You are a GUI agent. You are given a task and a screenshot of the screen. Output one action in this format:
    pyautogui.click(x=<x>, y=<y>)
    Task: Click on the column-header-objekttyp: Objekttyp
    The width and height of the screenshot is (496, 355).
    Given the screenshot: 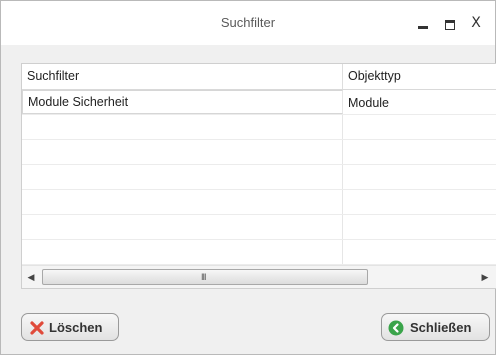 What is the action you would take?
    pyautogui.click(x=419, y=76)
    